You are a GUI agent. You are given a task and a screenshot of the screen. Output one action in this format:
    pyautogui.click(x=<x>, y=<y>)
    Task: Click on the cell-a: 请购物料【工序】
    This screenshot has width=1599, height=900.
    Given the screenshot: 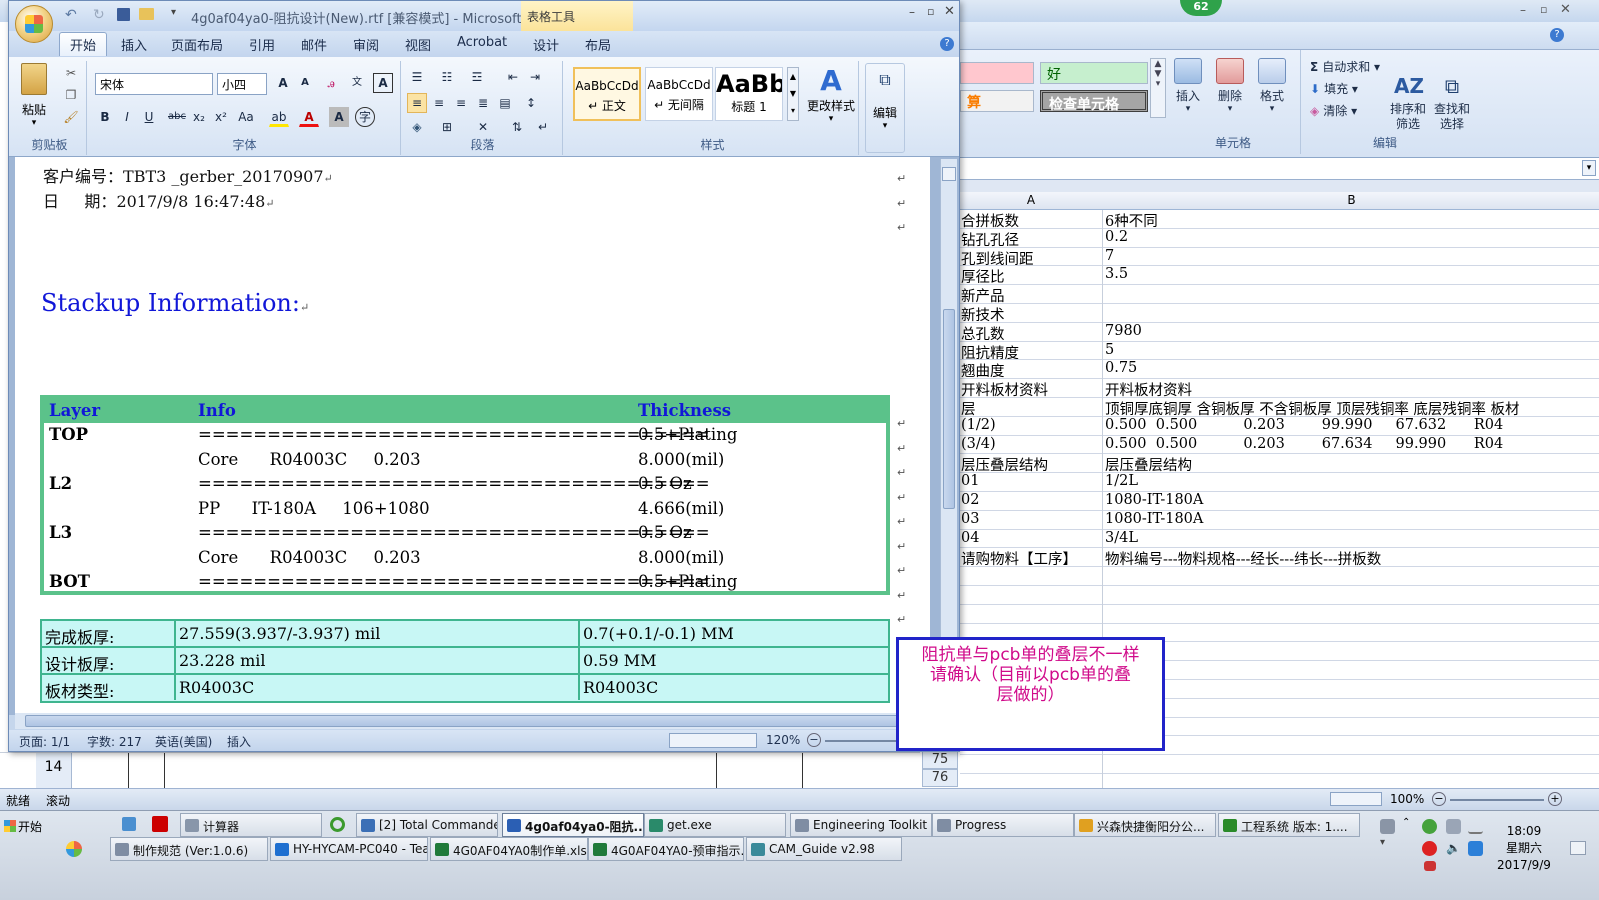 What is the action you would take?
    pyautogui.click(x=1031, y=557)
    